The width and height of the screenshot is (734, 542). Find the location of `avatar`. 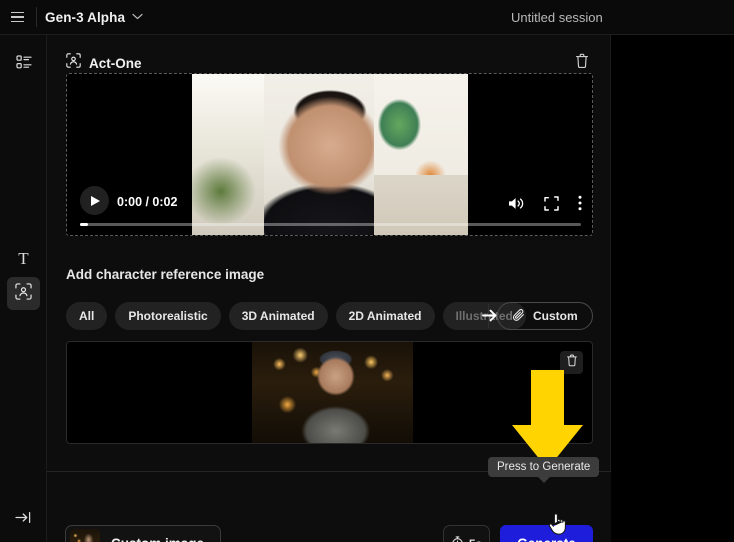

avatar is located at coordinates (85, 535).